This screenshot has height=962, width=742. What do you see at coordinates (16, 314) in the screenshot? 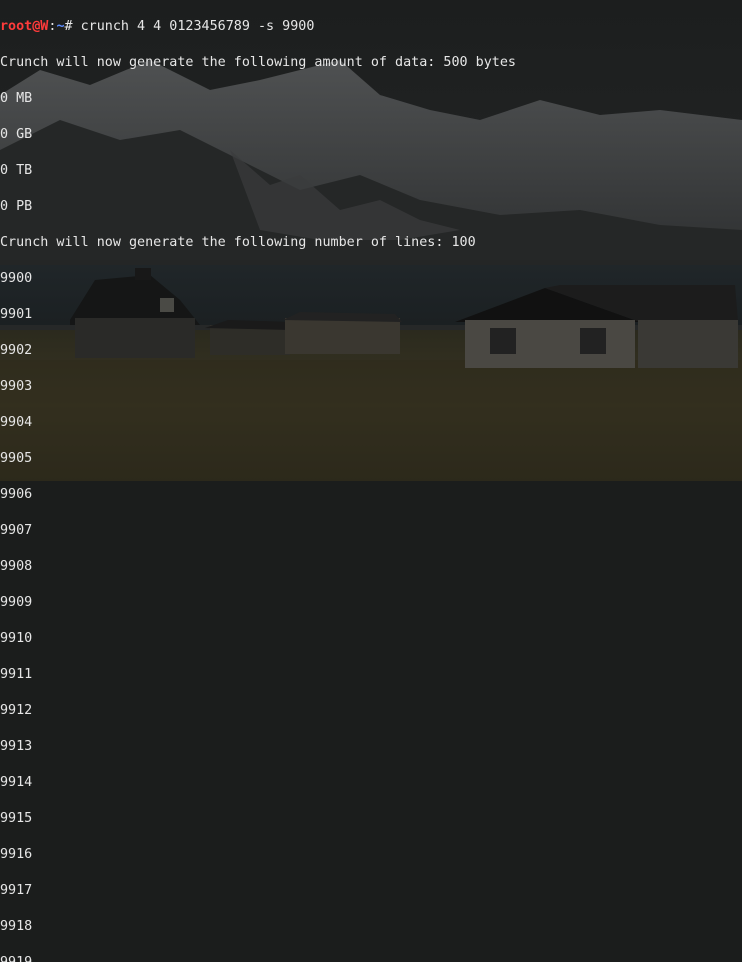
I see `output-line: 9901` at bounding box center [16, 314].